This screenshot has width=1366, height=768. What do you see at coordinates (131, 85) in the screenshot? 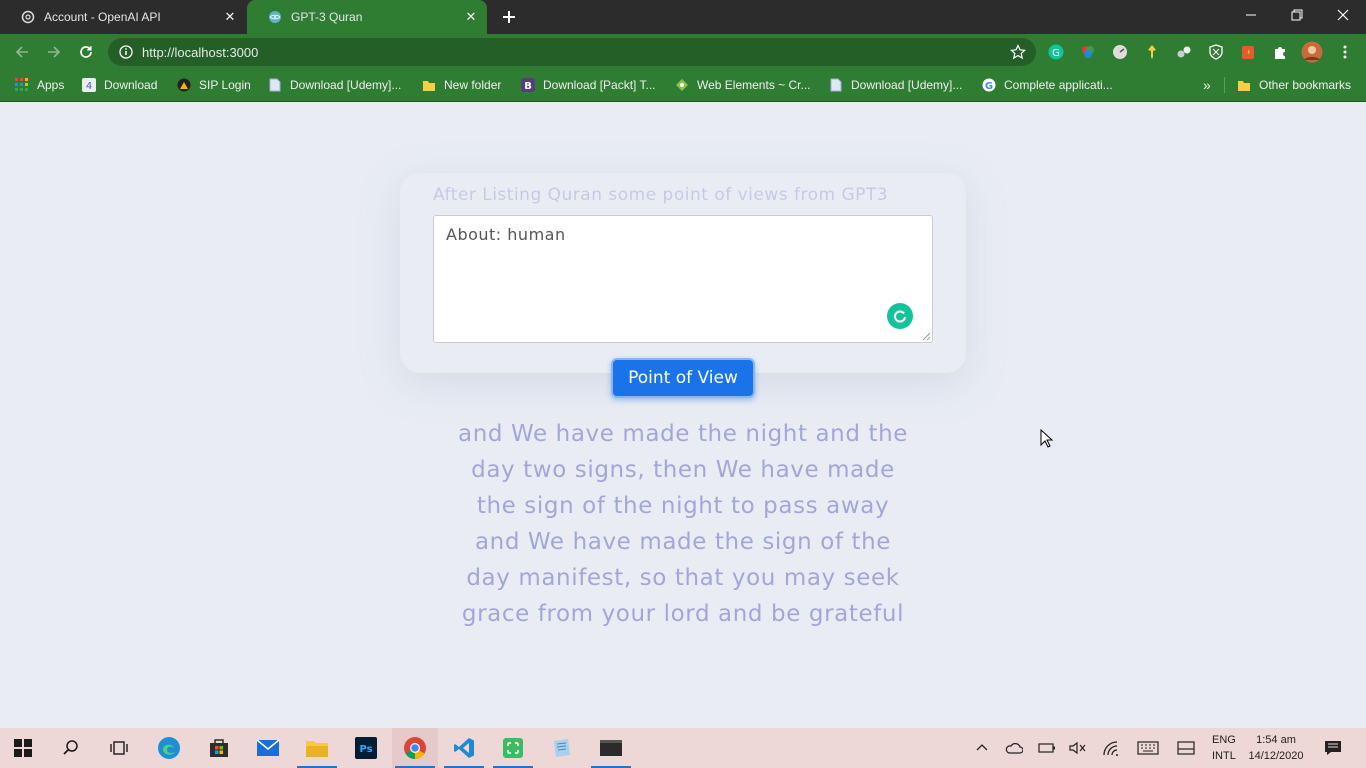
I see `bookmark-label: Download` at bounding box center [131, 85].